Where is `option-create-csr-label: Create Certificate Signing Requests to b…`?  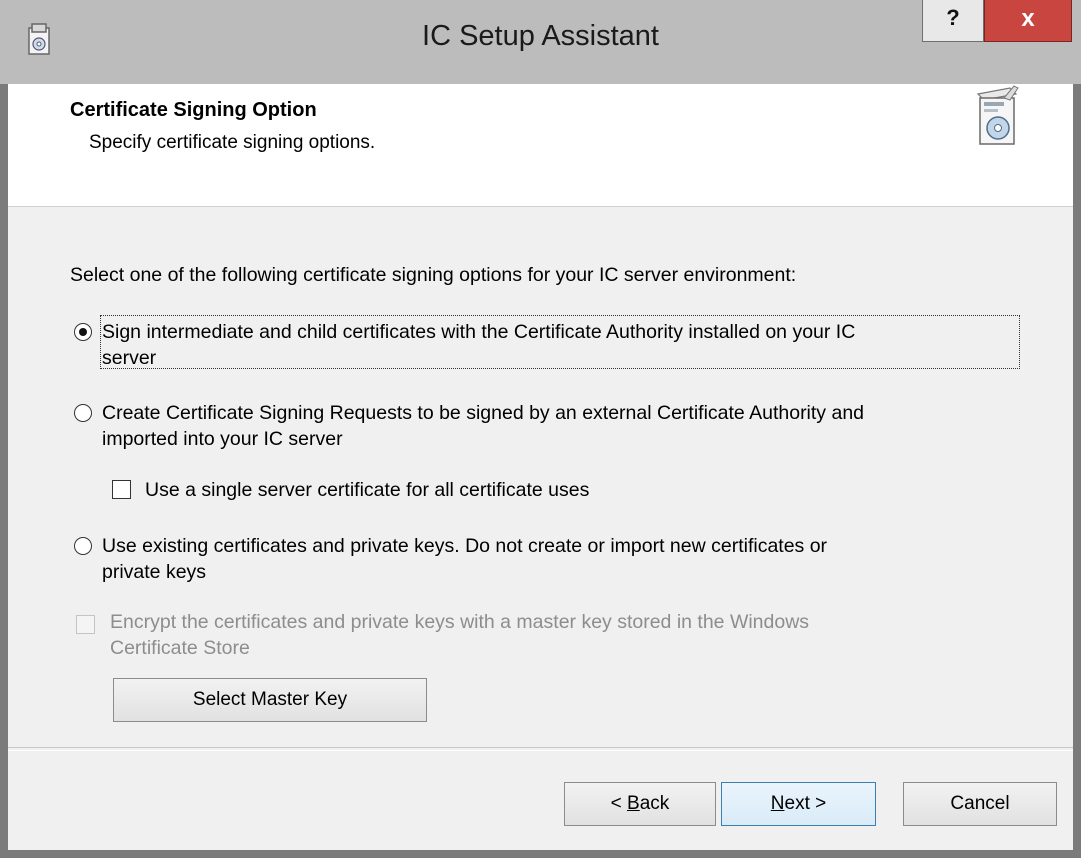 option-create-csr-label: Create Certificate Signing Requests to b… is located at coordinates (562, 426).